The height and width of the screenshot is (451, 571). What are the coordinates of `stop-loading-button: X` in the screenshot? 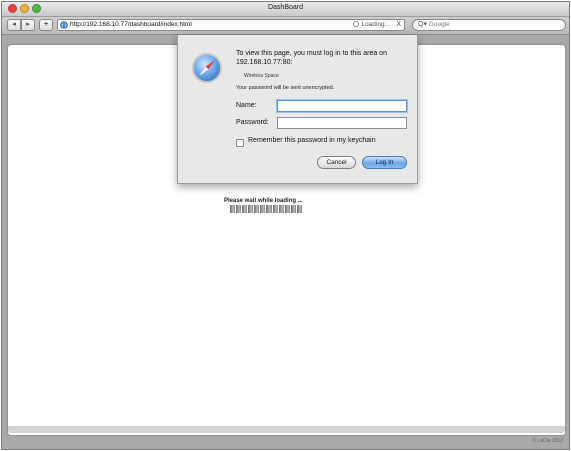 It's located at (398, 25).